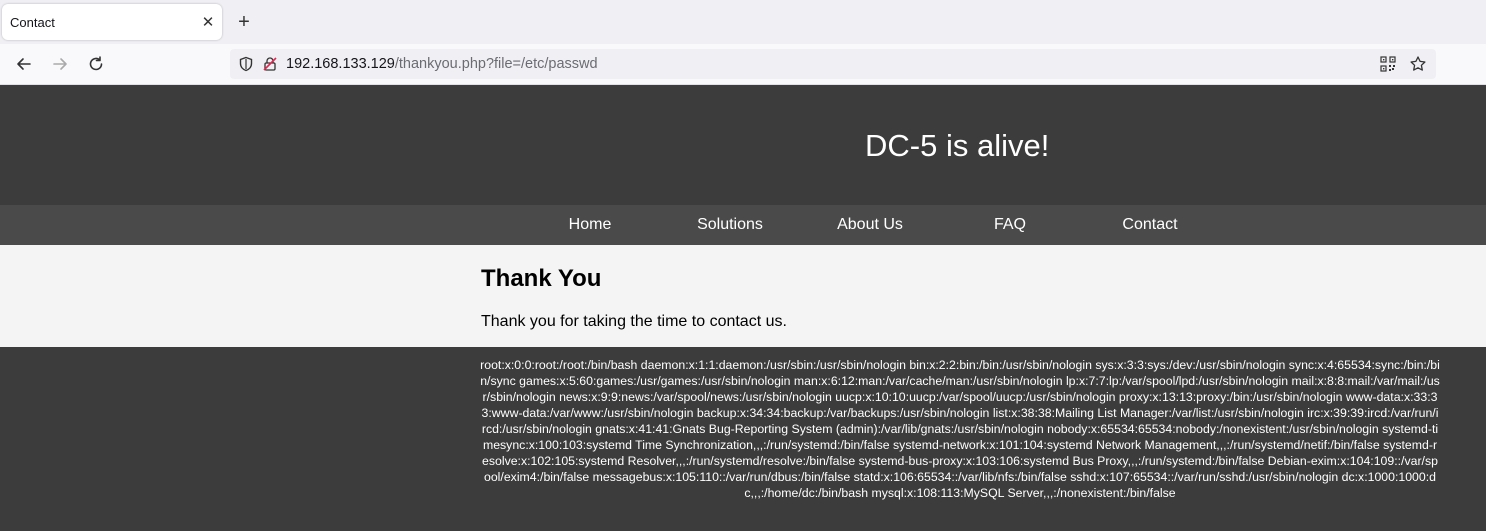 The image size is (1486, 531). What do you see at coordinates (1010, 225) in the screenshot?
I see `menu-item-faq: FAQ` at bounding box center [1010, 225].